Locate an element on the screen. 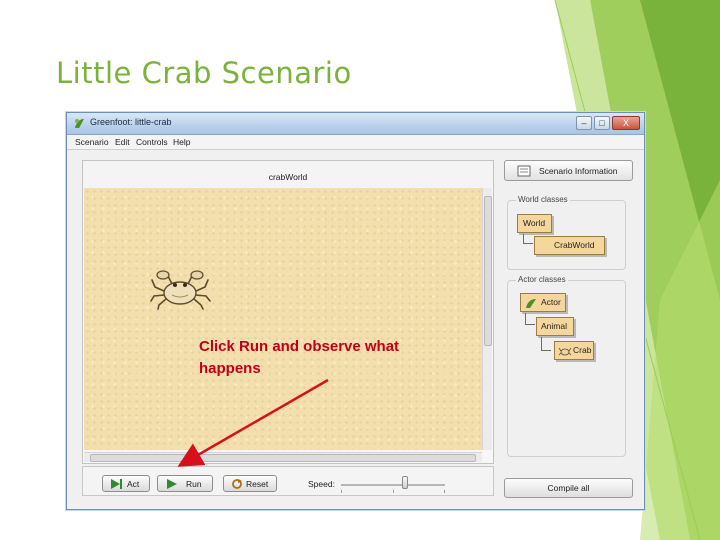  play-icon is located at coordinates (172, 484).